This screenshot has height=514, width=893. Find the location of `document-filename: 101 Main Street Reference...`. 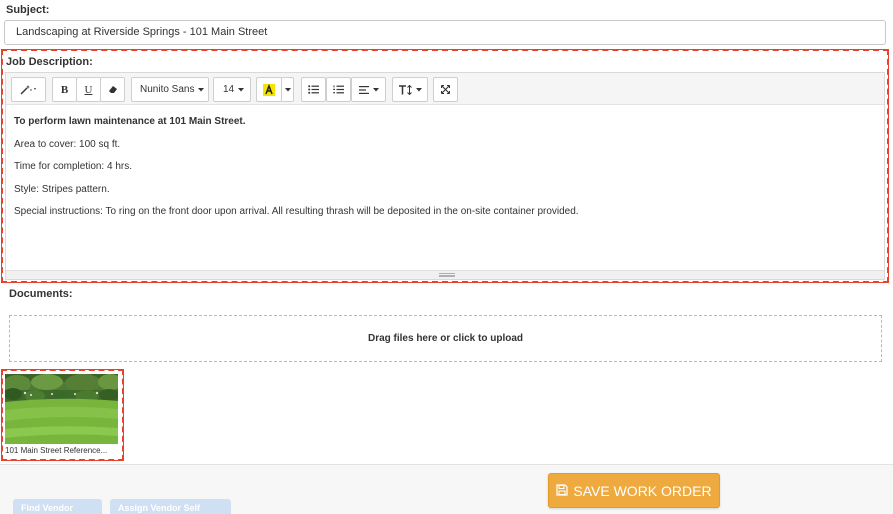

document-filename: 101 Main Street Reference... is located at coordinates (56, 450).